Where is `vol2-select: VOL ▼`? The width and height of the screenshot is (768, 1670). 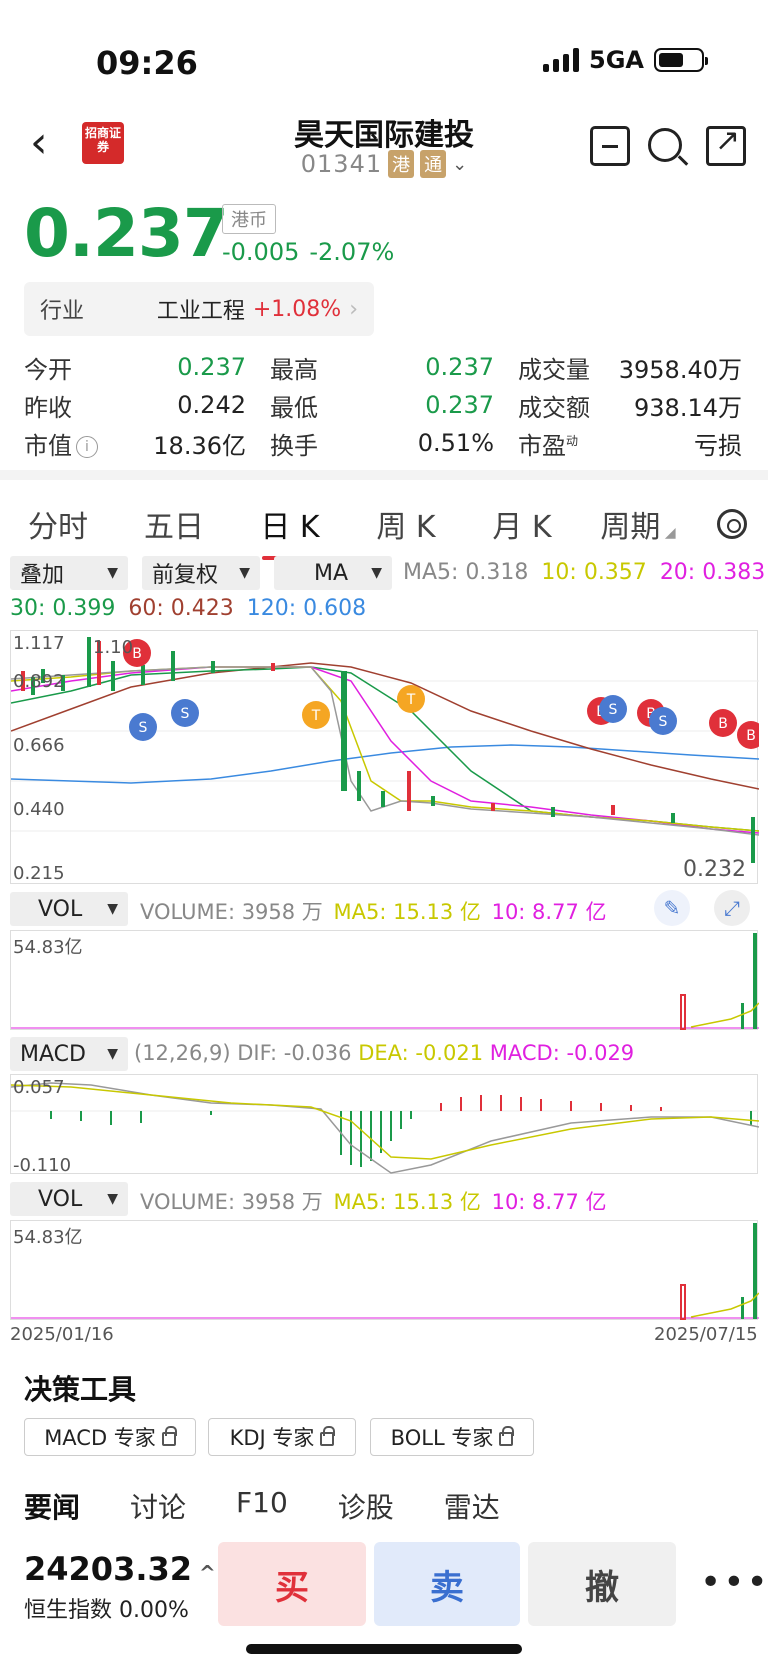
vol2-select: VOL ▼ is located at coordinates (69, 1199).